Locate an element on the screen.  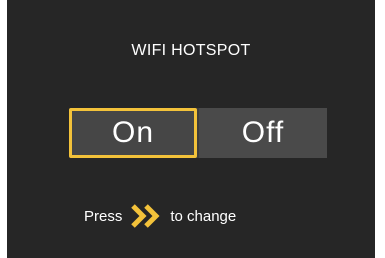
page-title: WIFI HOTSPOT is located at coordinates (191, 50).